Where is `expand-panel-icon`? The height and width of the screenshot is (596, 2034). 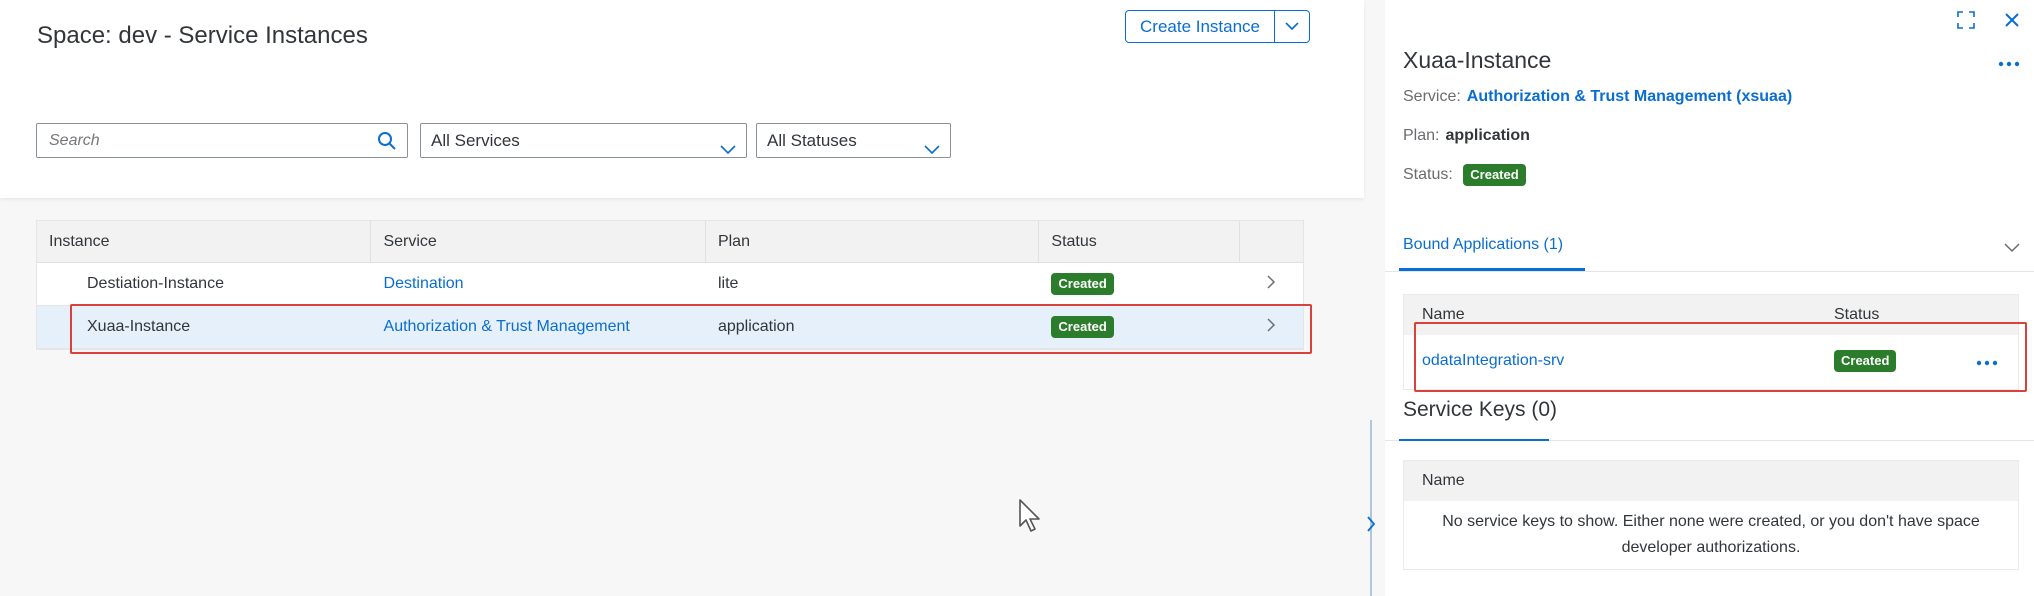
expand-panel-icon is located at coordinates (1371, 526).